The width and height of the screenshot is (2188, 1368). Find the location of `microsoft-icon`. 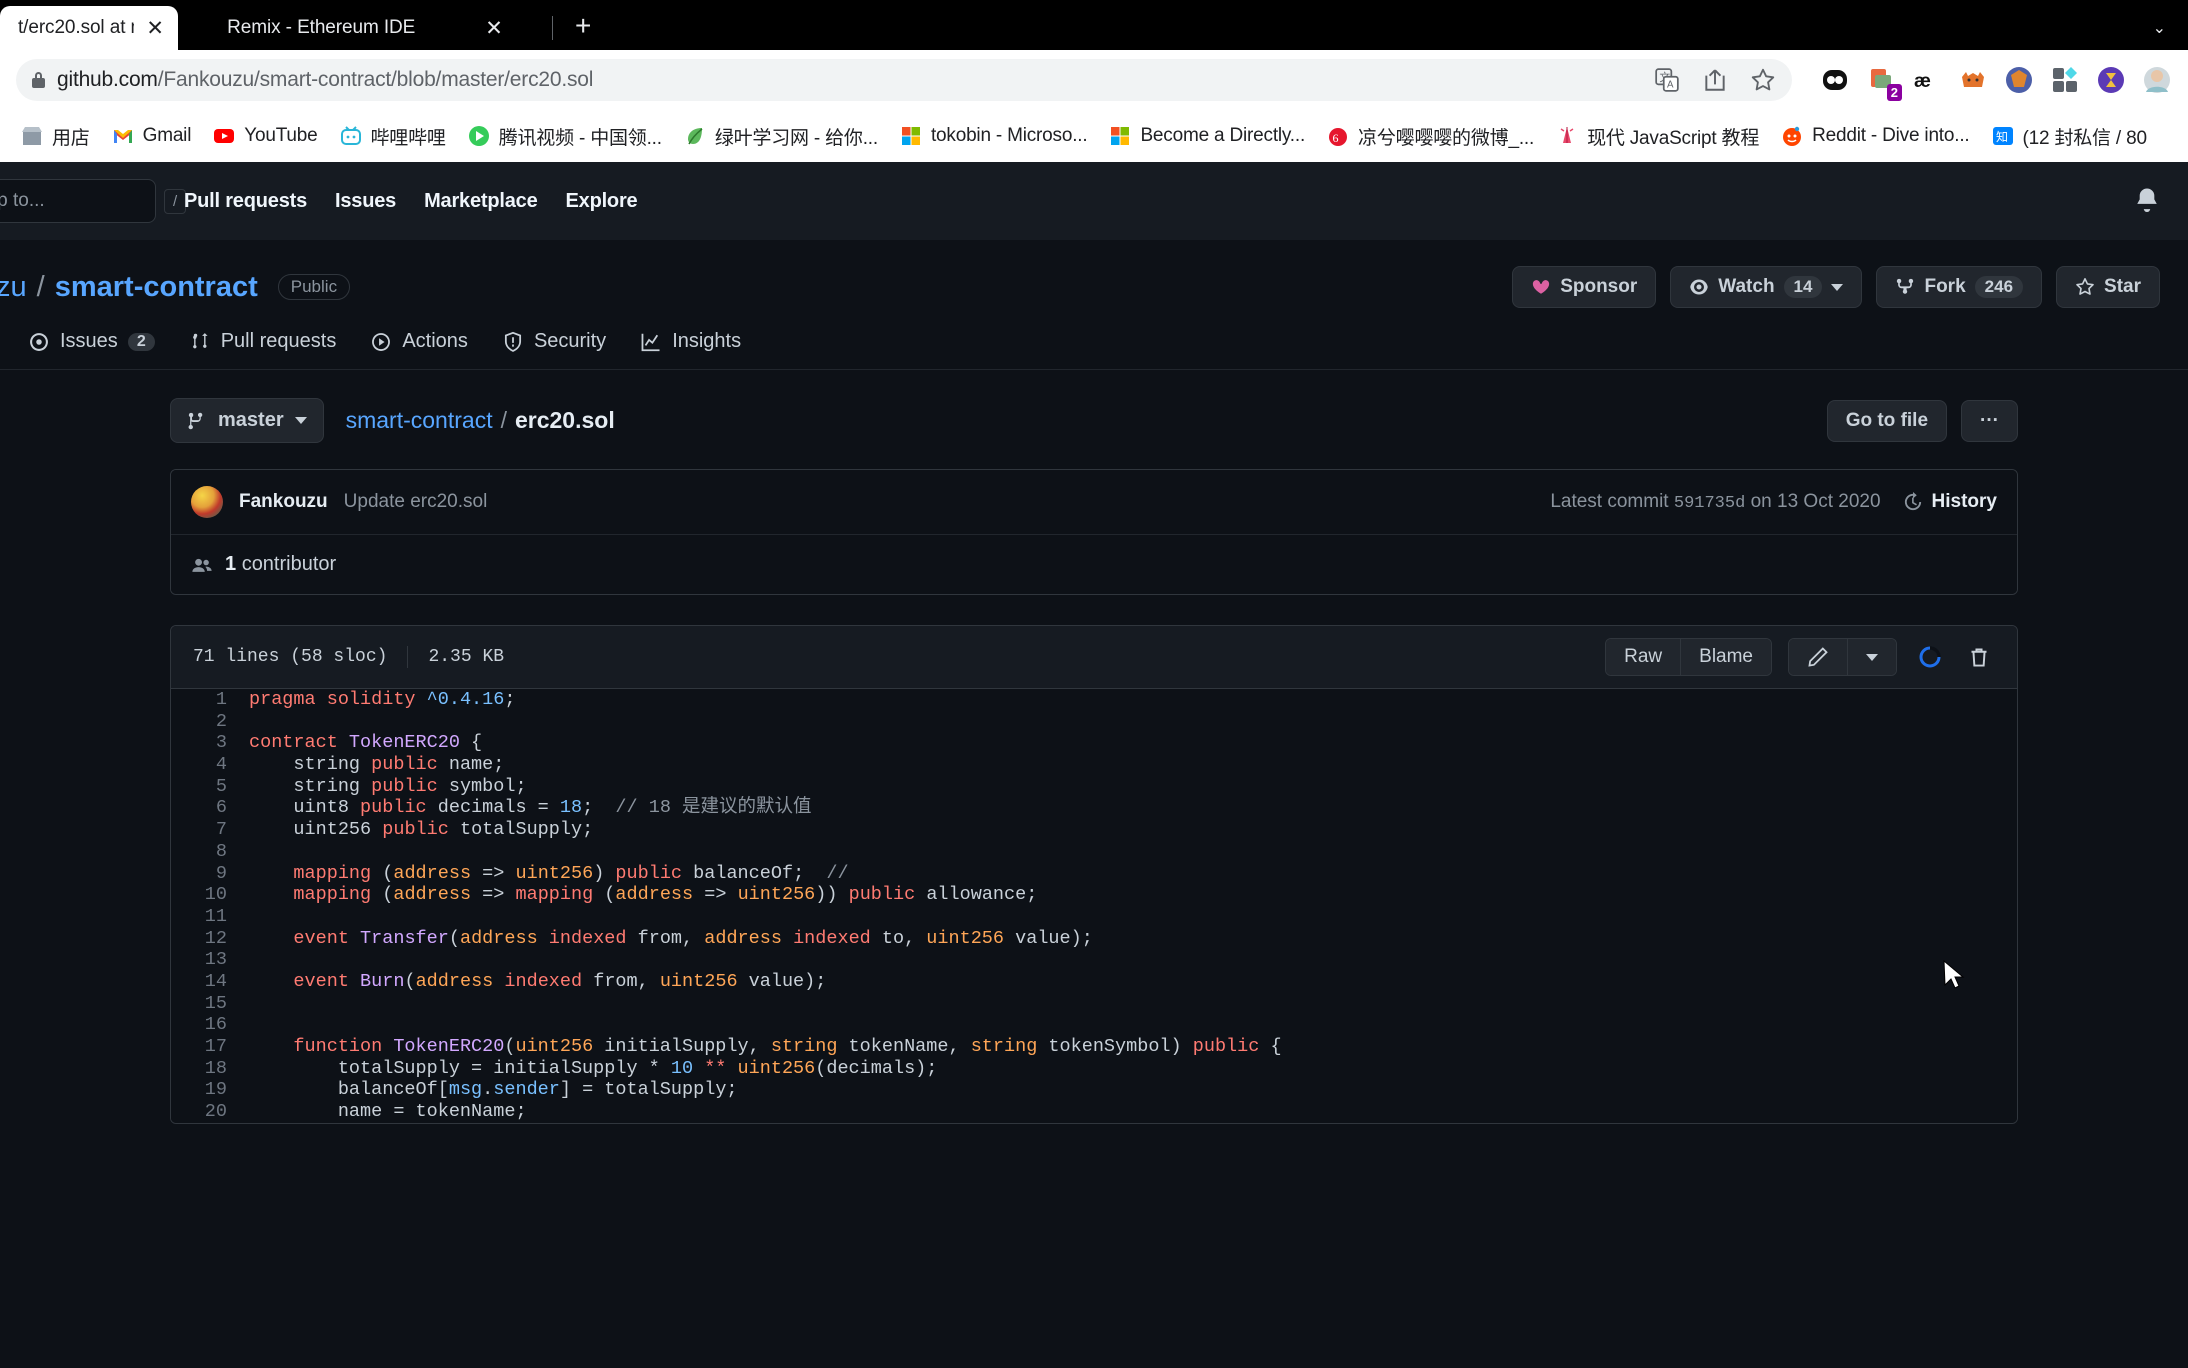

microsoft-icon is located at coordinates (910, 136).